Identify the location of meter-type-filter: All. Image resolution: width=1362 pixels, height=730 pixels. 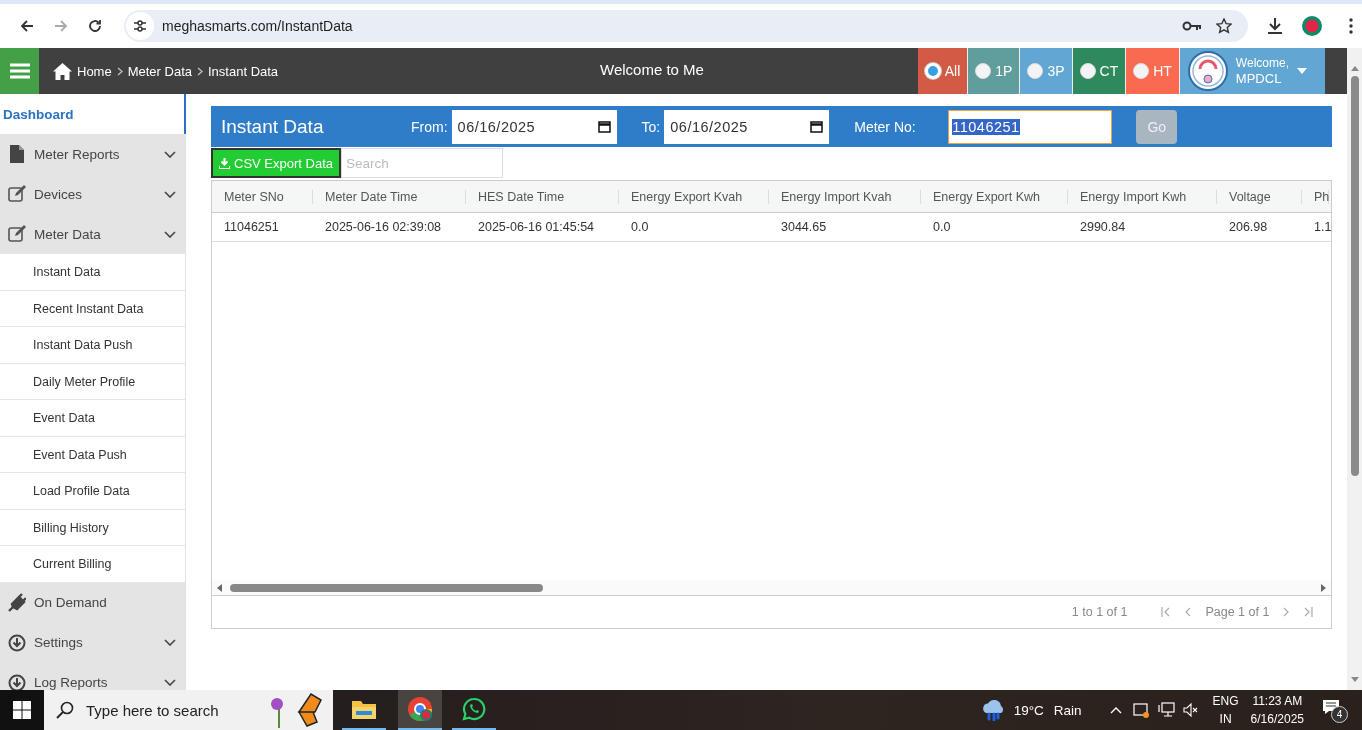
(943, 71).